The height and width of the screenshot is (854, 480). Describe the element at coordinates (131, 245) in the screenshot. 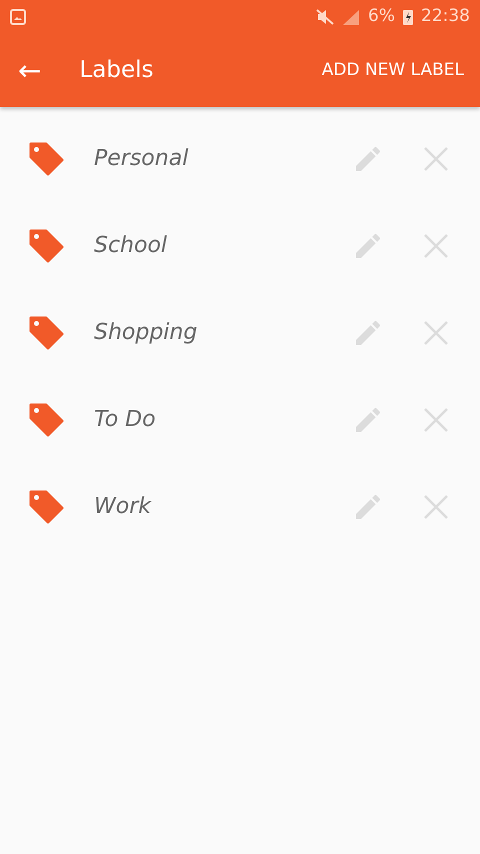

I see `label-name: School` at that location.